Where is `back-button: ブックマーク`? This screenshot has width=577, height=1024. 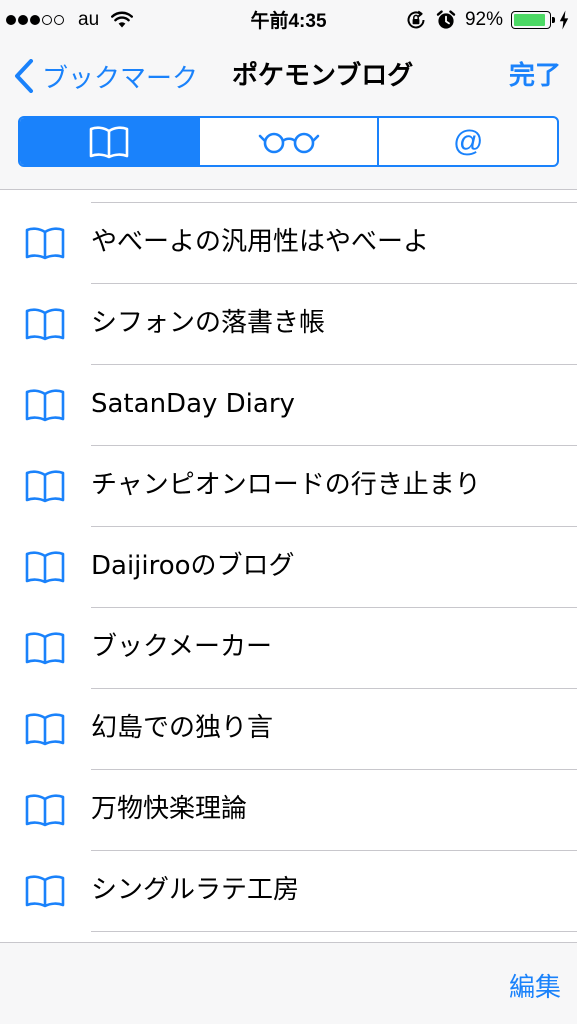 back-button: ブックマーク is located at coordinates (106, 76).